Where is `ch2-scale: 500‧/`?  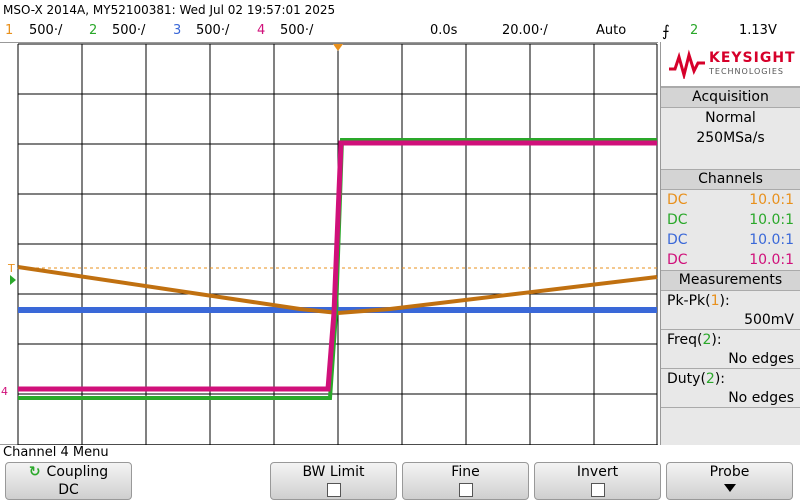
ch2-scale: 500‧/ is located at coordinates (128, 31).